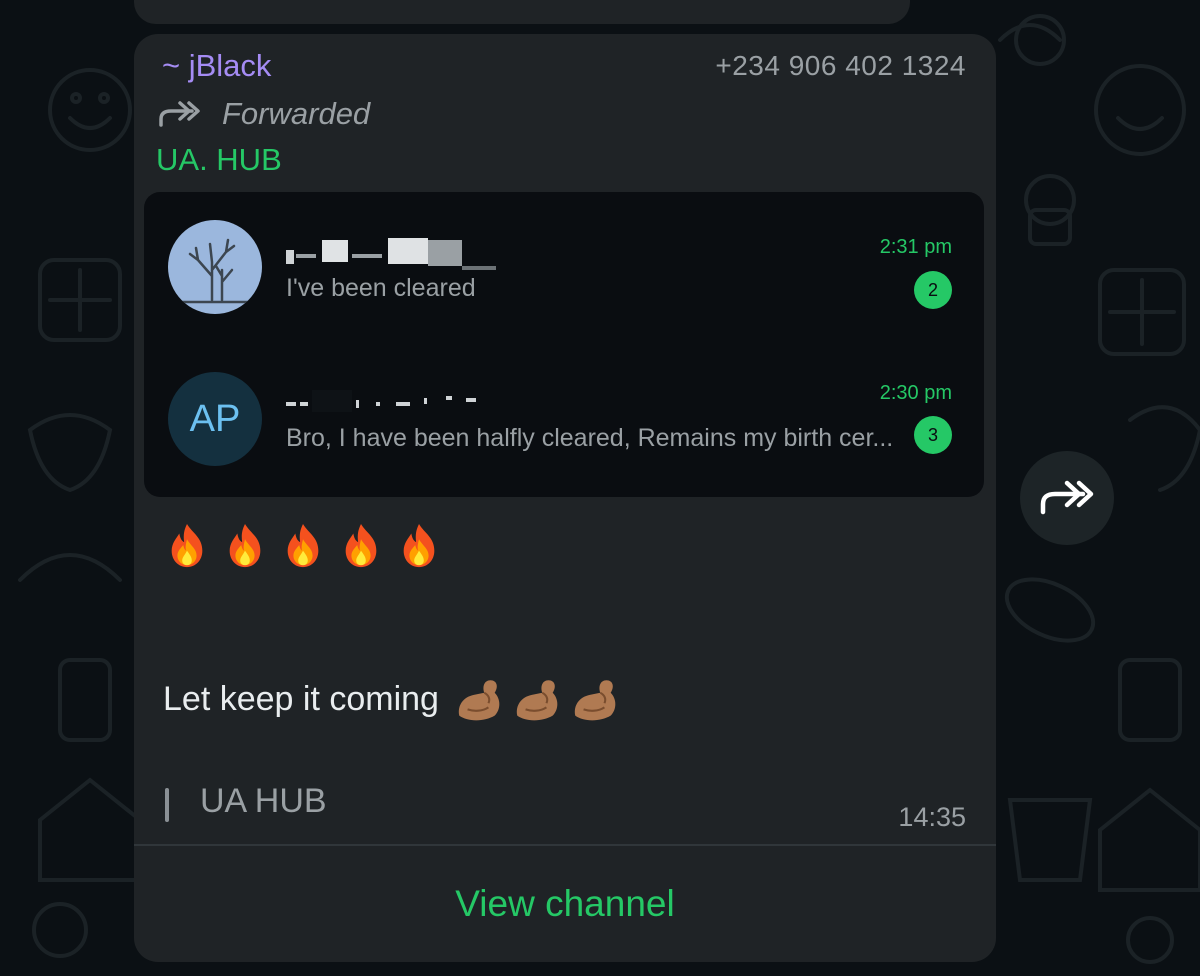 Image resolution: width=1200 pixels, height=976 pixels. I want to click on avatar, so click(215, 267).